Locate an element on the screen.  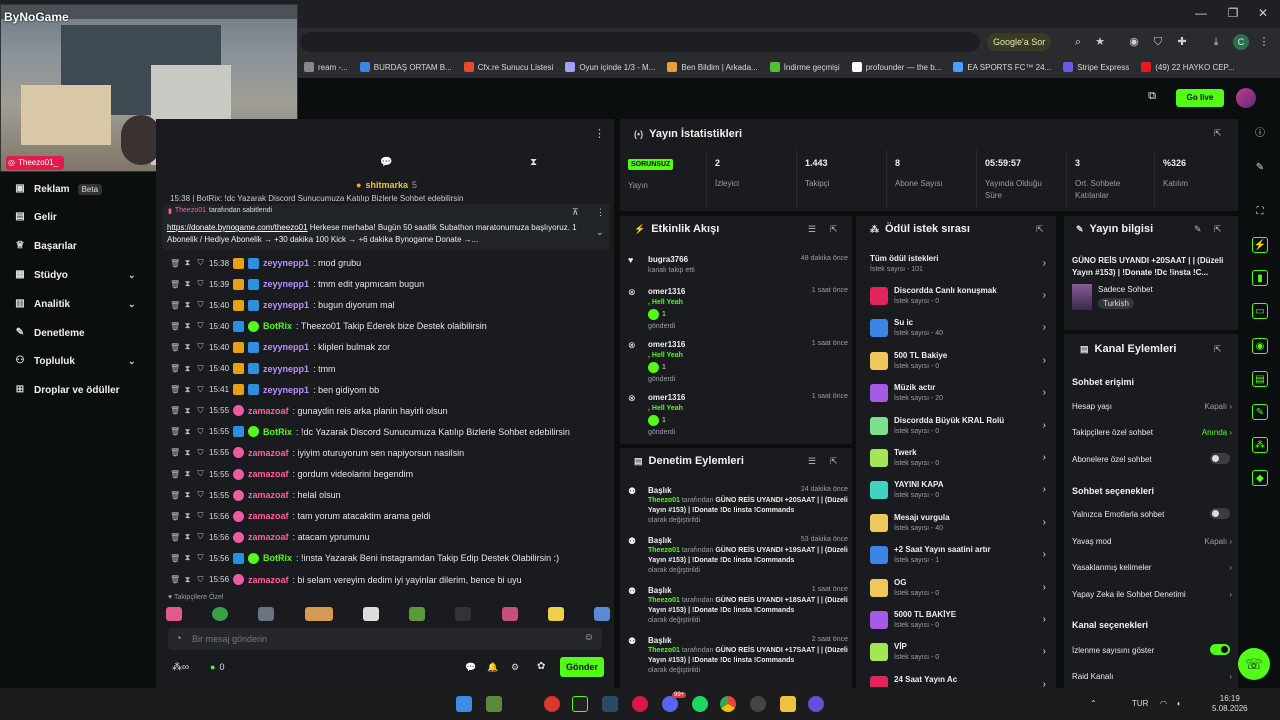
support-chat-button: ☏ is located at coordinates (1254, 664).